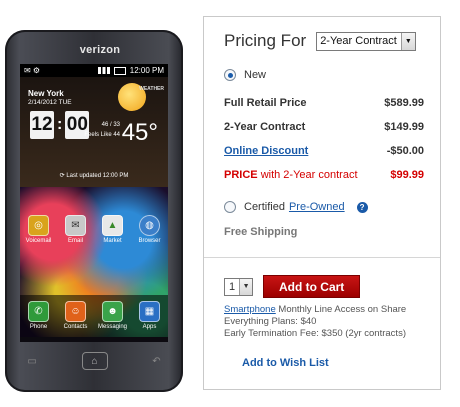 The width and height of the screenshot is (460, 407). I want to click on app-label: Email, so click(75, 241).